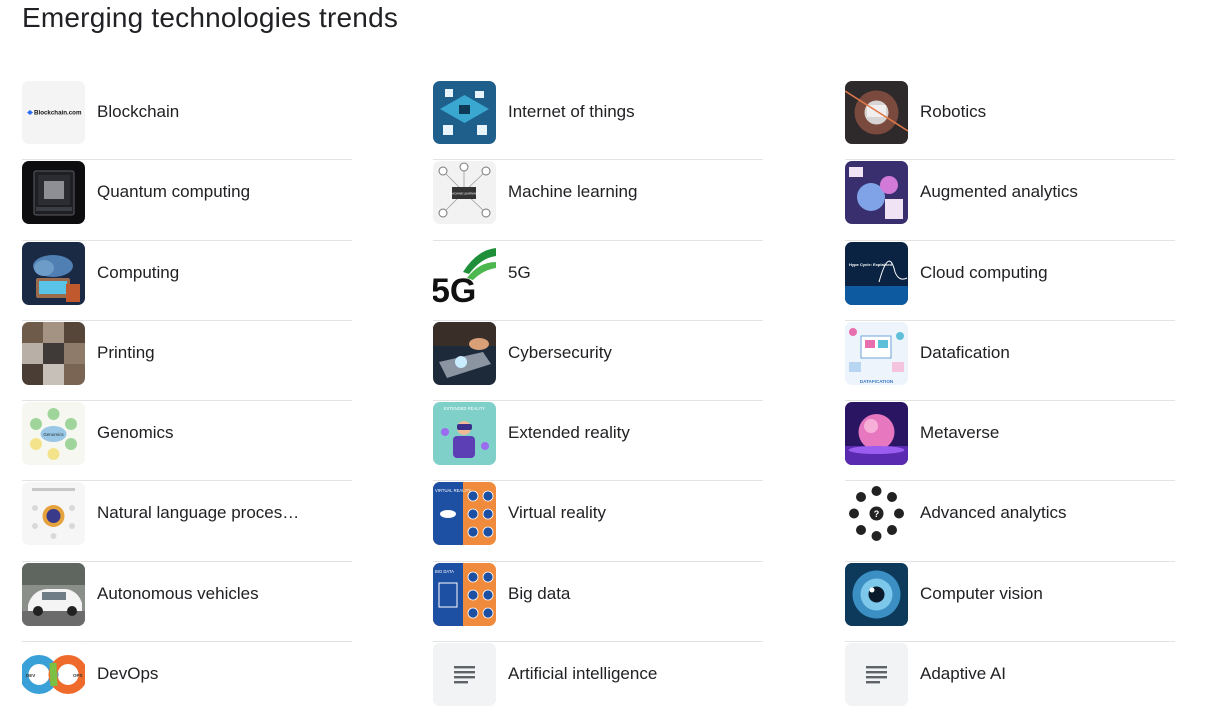  Describe the element at coordinates (187, 281) in the screenshot. I see `topic-item-computing: Computing` at that location.